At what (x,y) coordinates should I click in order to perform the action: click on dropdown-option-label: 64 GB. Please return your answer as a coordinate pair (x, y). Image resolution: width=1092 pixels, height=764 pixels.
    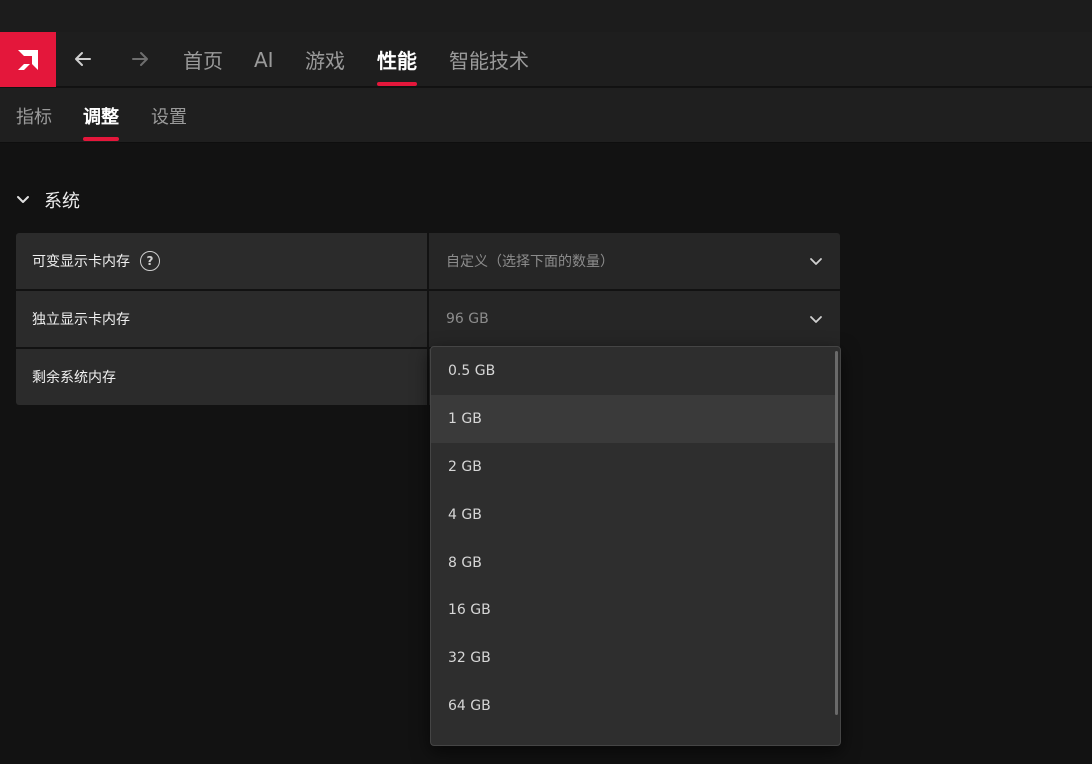
    Looking at the image, I should click on (469, 706).